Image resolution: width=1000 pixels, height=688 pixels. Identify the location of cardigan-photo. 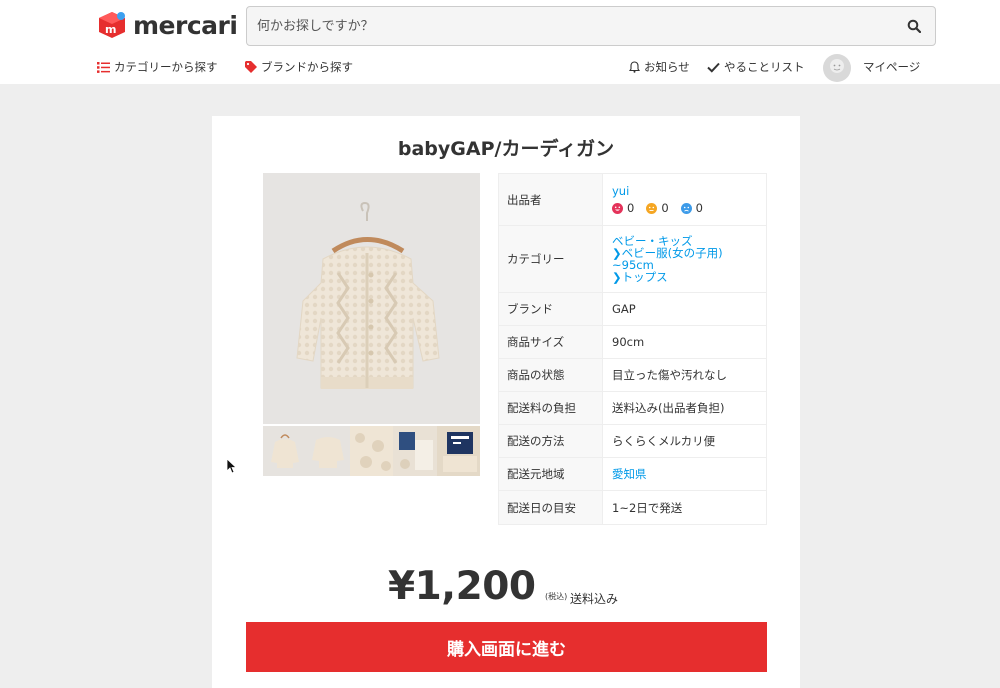
(371, 298).